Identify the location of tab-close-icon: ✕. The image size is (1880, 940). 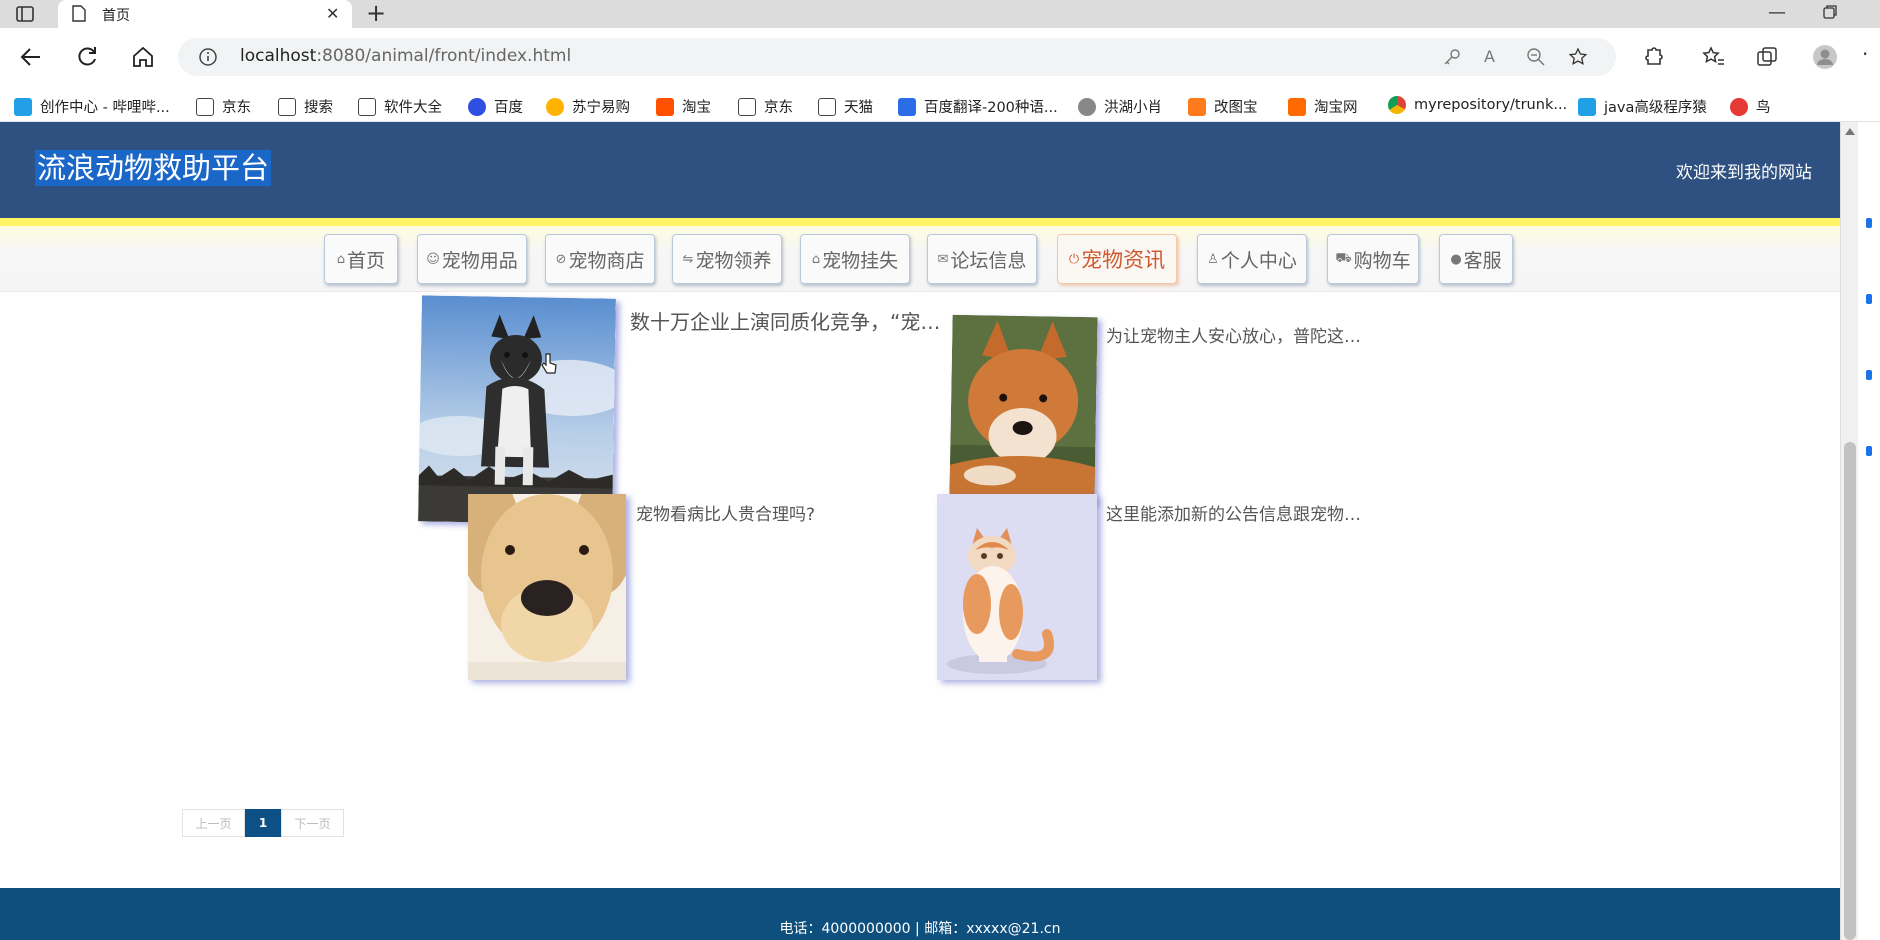
(332, 13).